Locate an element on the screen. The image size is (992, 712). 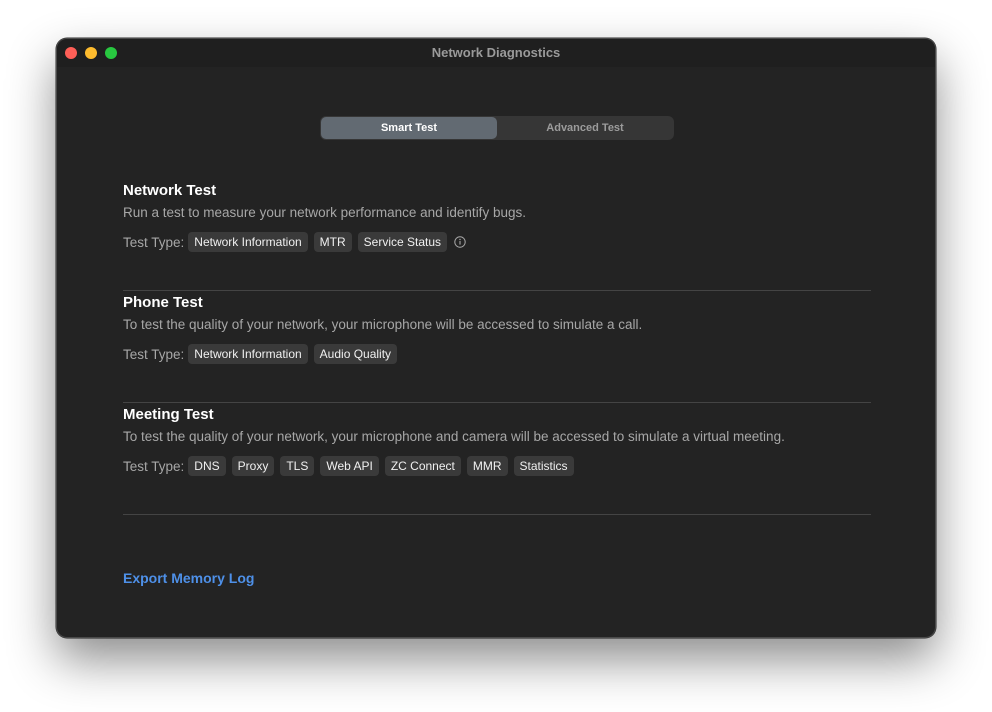
test-type-chip: Proxy is located at coordinates (253, 466).